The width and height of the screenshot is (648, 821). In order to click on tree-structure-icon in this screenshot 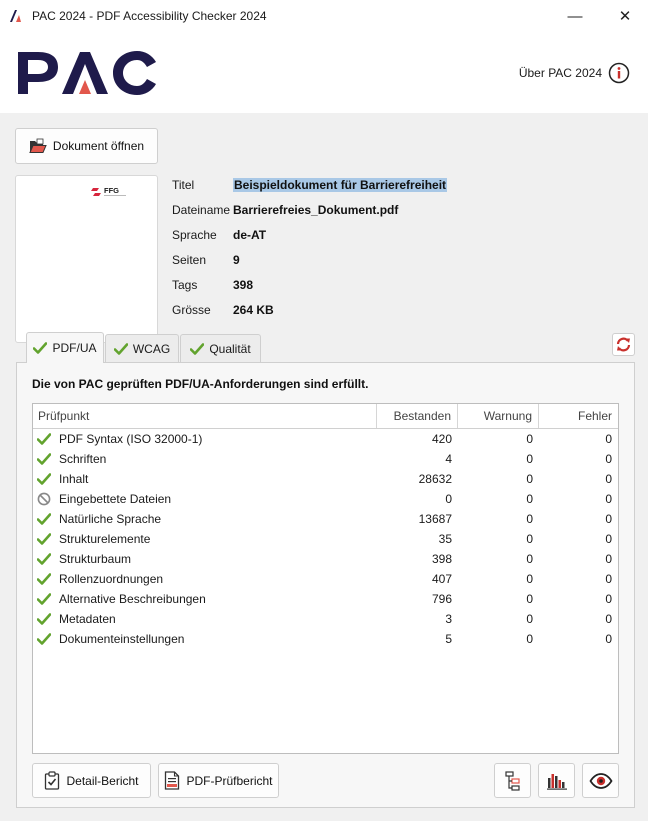, I will do `click(512, 780)`.